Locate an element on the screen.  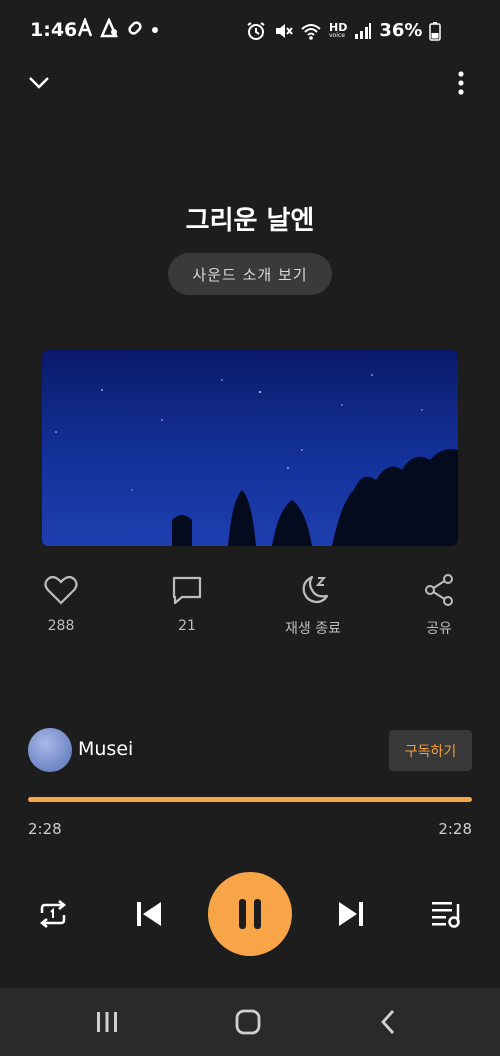
previous-track-icon is located at coordinates (149, 914).